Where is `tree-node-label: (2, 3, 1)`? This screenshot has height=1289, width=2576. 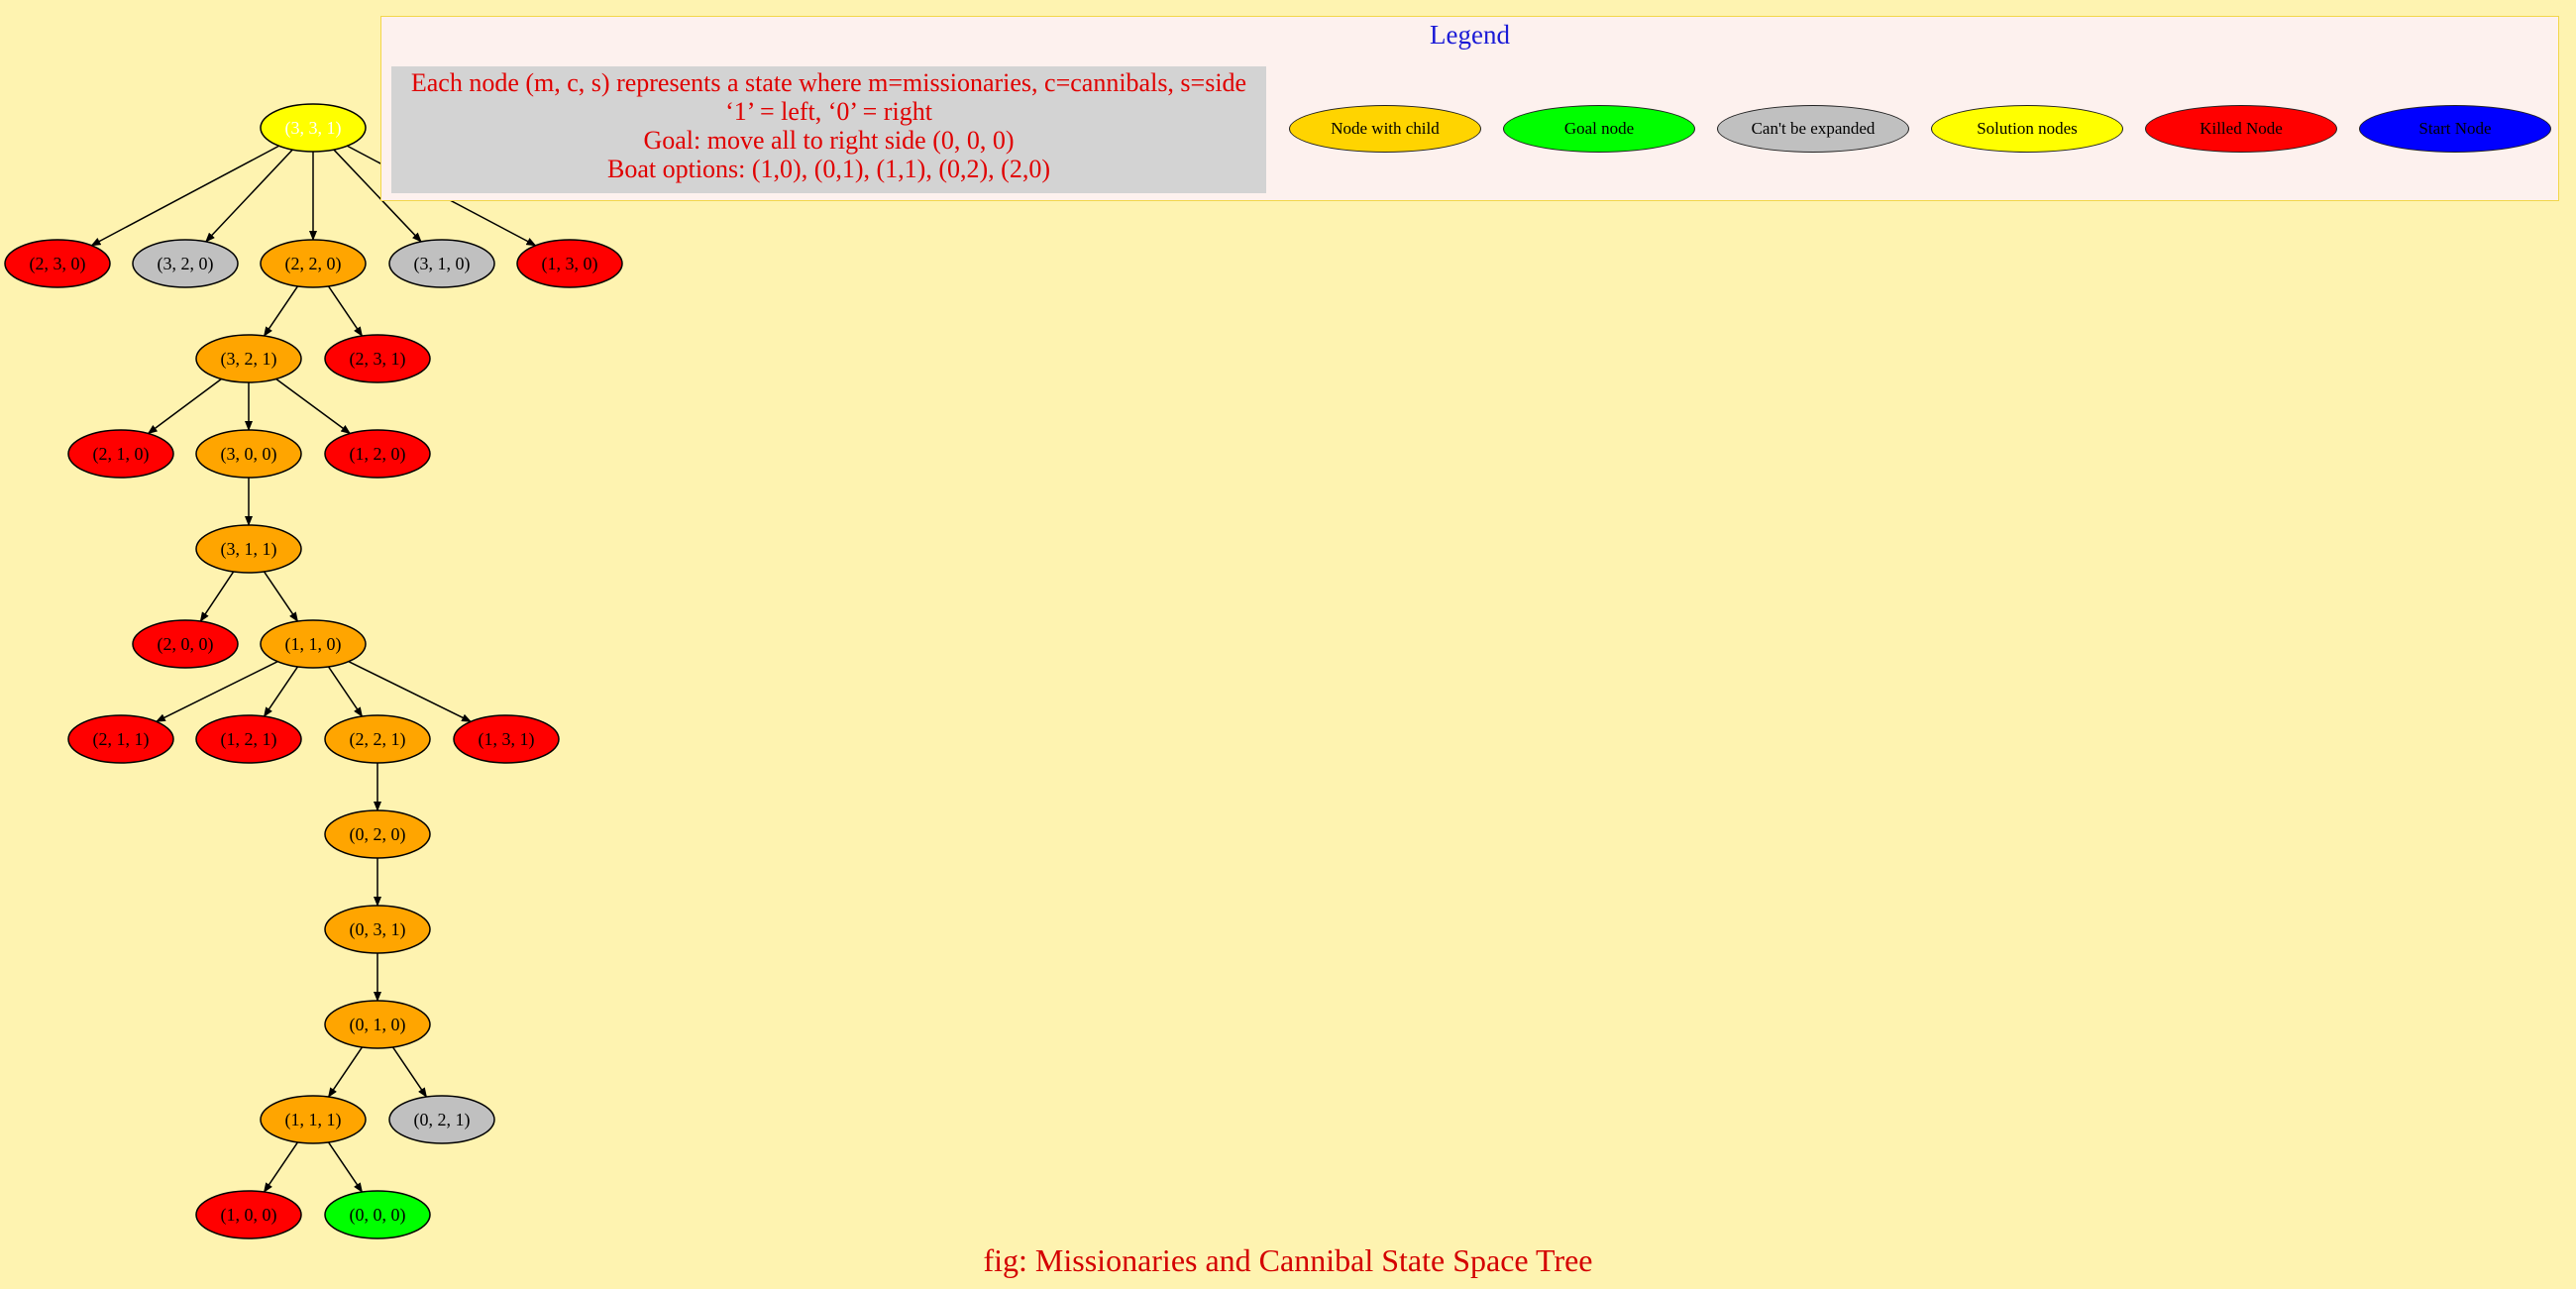 tree-node-label: (2, 3, 1) is located at coordinates (378, 359).